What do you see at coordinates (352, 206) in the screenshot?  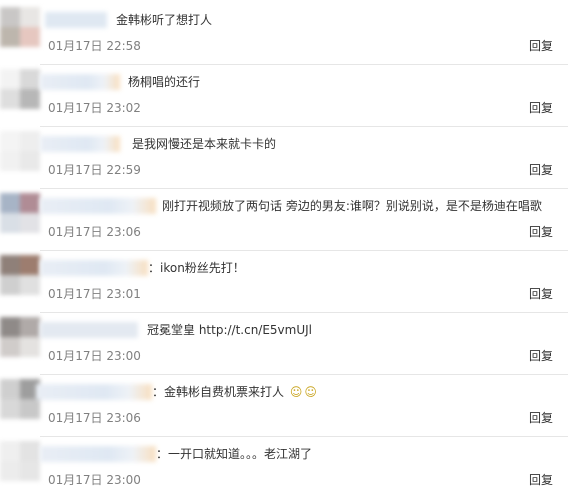 I see `comment-text: 刚打开视频放了两句话 旁边的男友:谁啊？别说别说，是不是杨迪在唱歌` at bounding box center [352, 206].